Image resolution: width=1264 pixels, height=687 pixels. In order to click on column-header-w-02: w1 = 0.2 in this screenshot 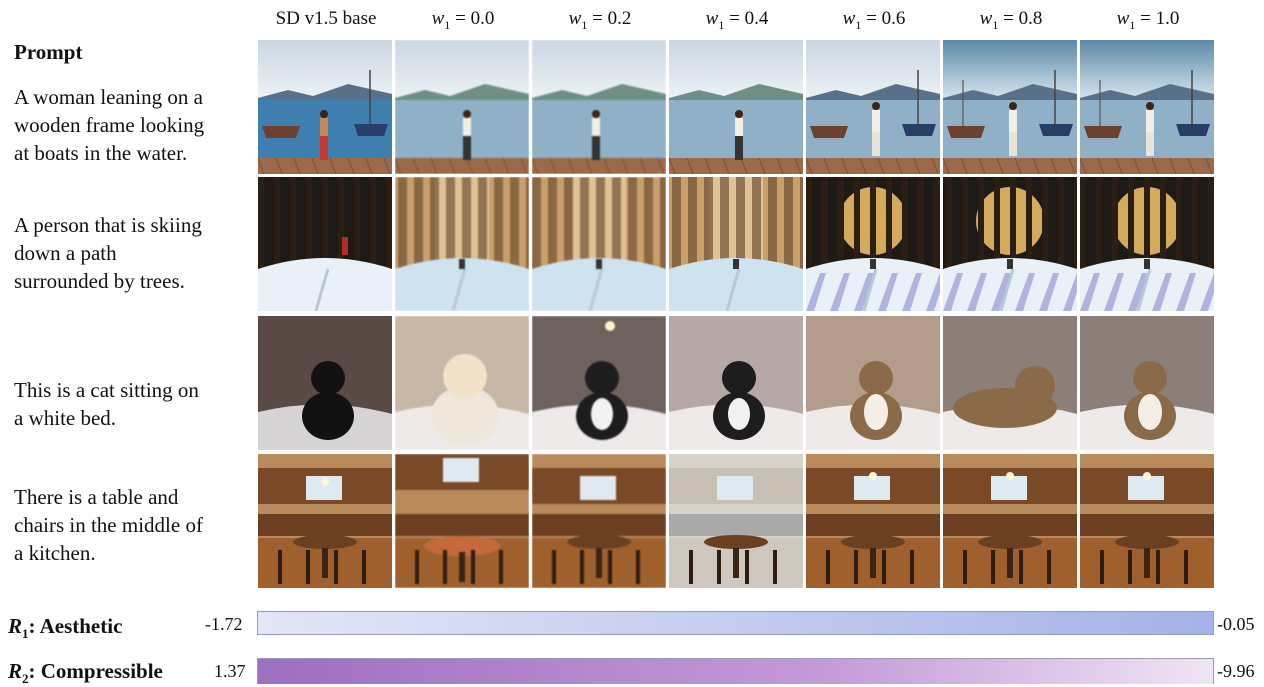, I will do `click(600, 20)`.